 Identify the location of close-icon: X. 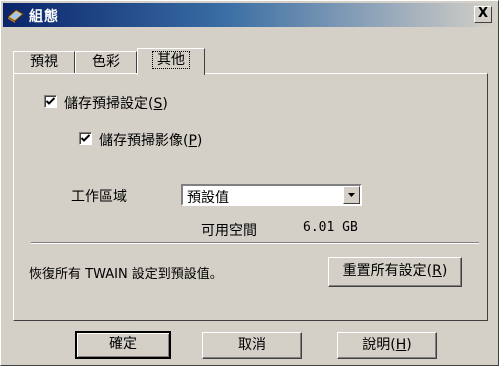
(483, 13).